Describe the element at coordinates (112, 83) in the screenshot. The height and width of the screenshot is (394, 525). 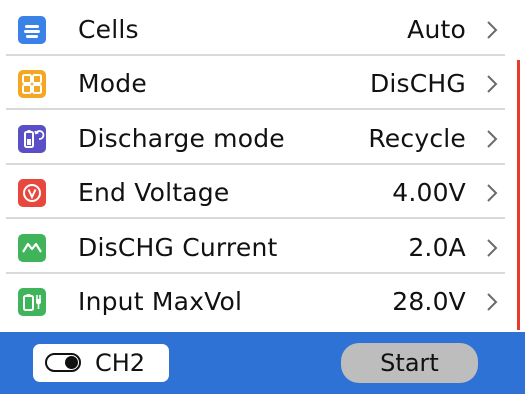
I see `row-label: Mode` at that location.